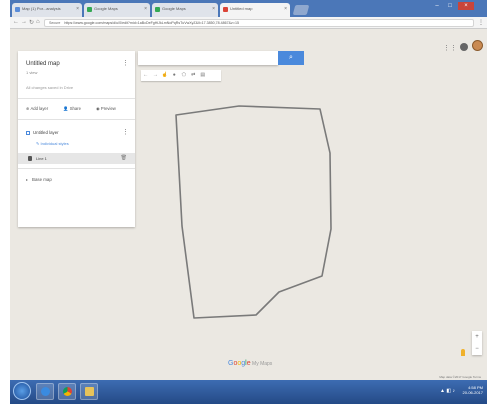  Describe the element at coordinates (55, 23) in the screenshot. I see `secure-label: Secure` at that location.